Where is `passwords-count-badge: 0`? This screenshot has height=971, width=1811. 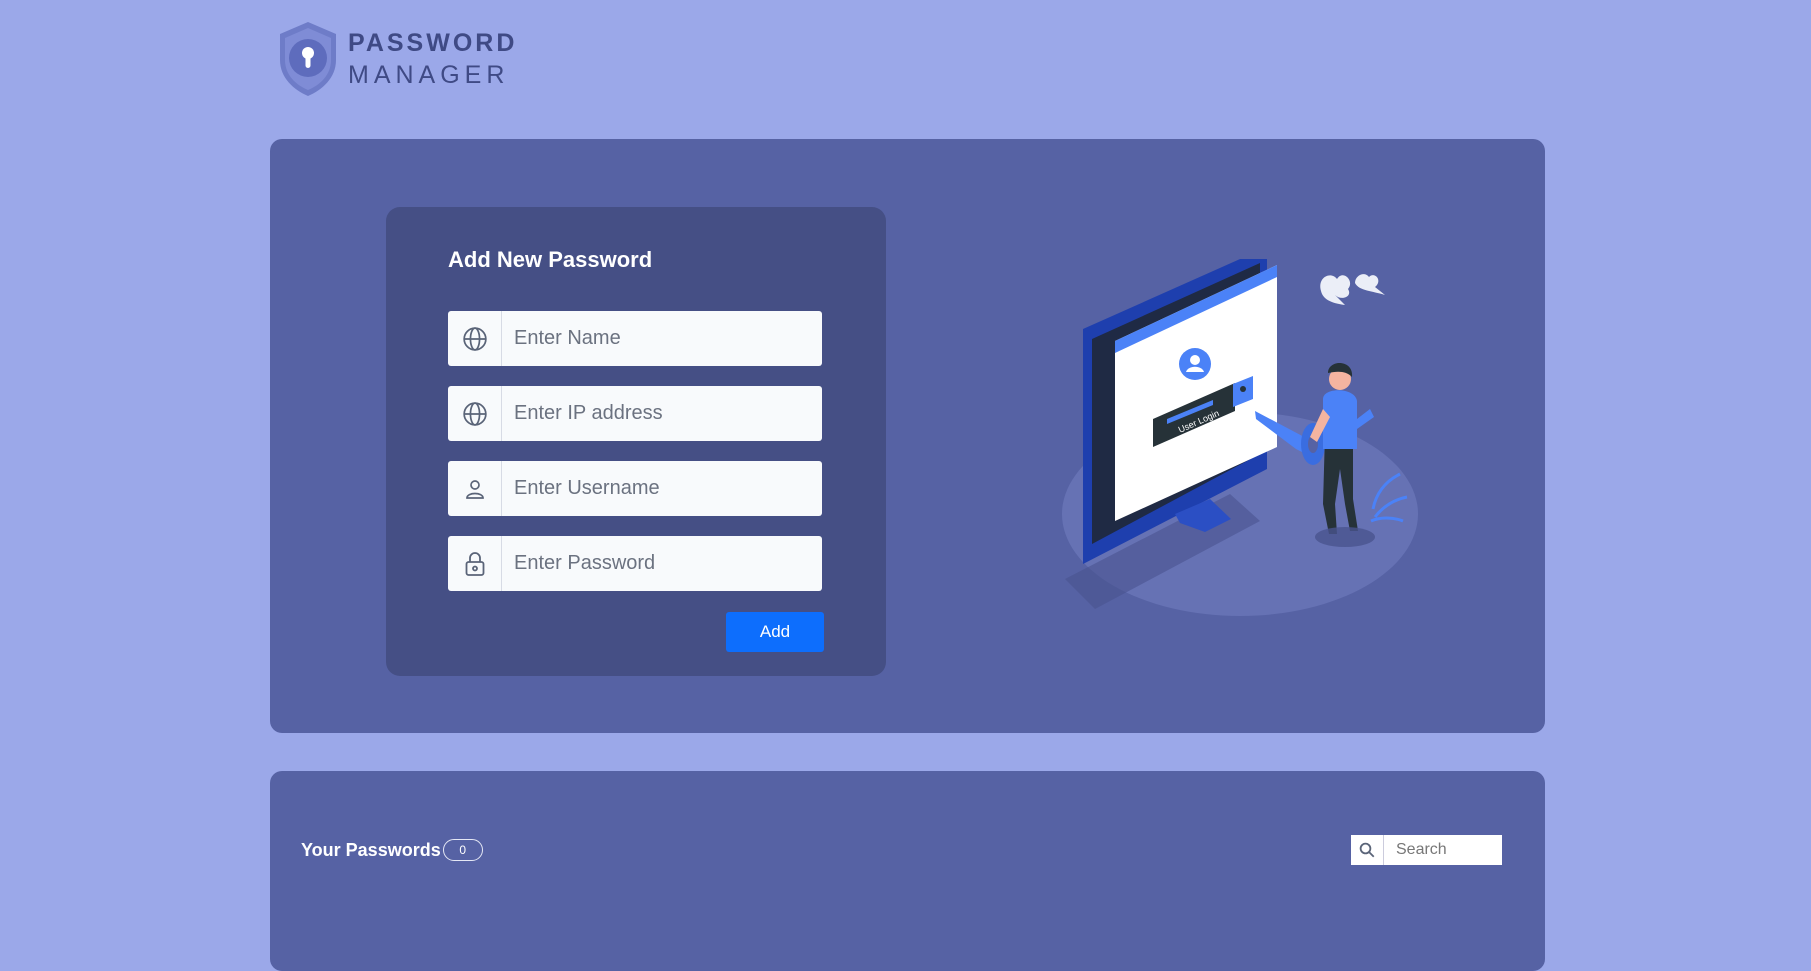
passwords-count-badge: 0 is located at coordinates (462, 850).